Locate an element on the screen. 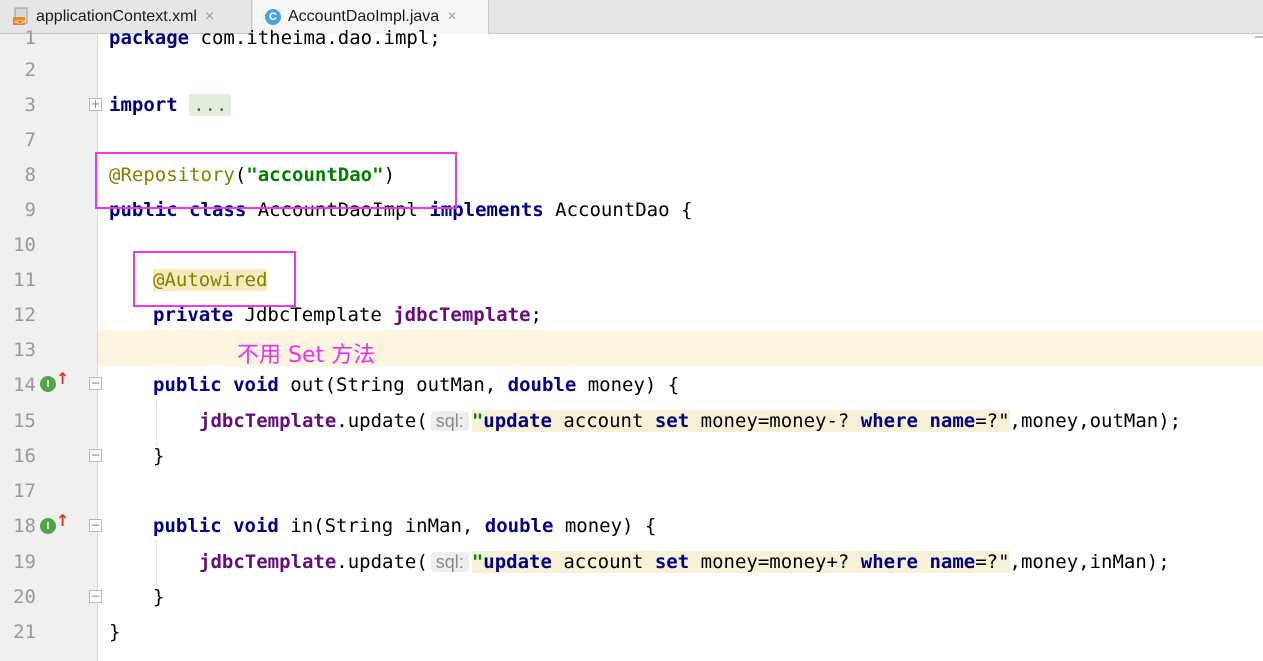 The image size is (1263, 661). line-number: 13 is located at coordinates (24, 350).